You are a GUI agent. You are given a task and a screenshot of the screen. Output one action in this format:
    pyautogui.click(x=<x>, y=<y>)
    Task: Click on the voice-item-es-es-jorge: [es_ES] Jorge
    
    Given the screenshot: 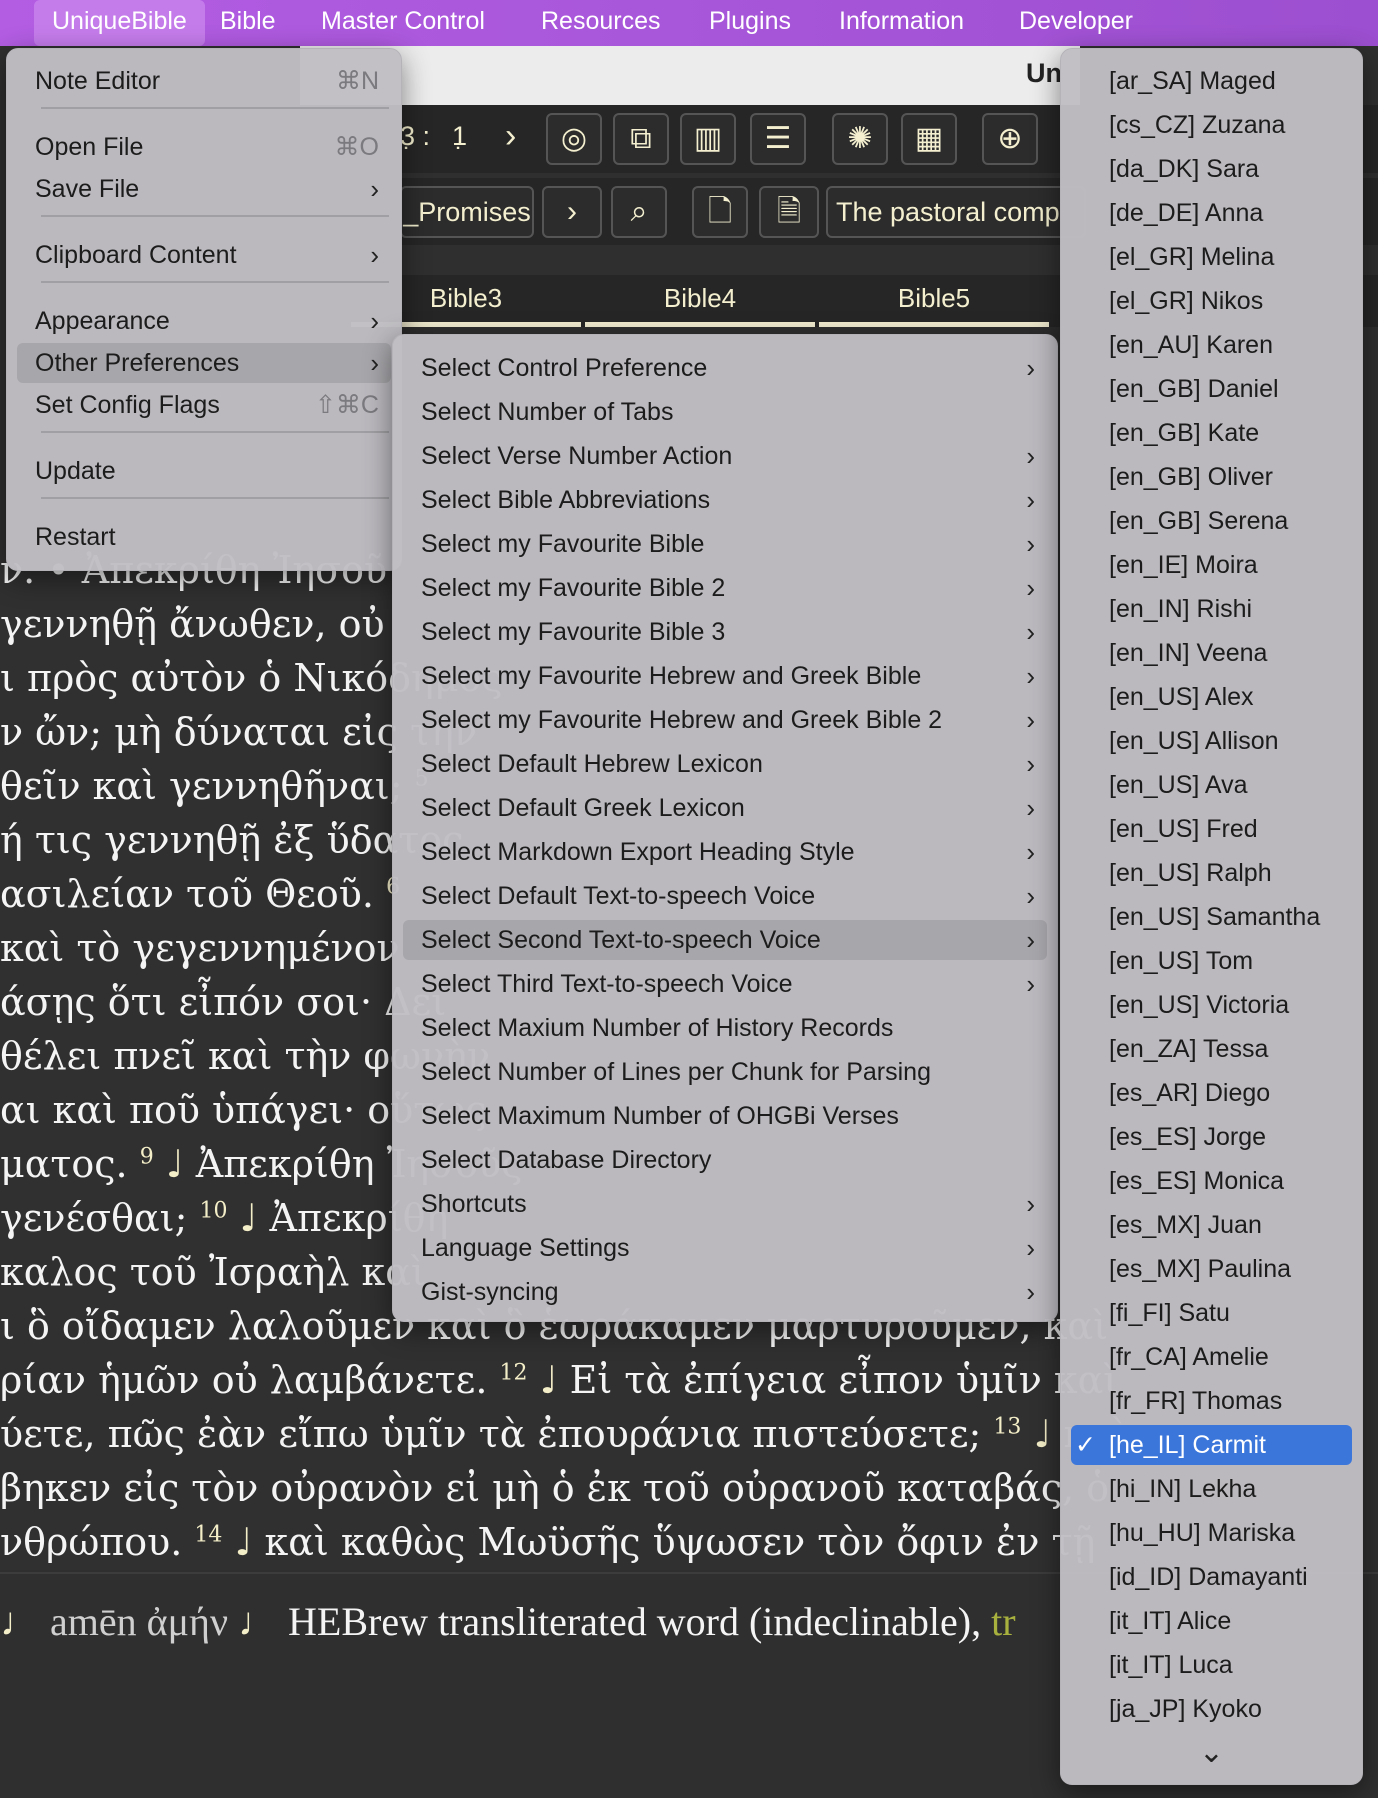 What is the action you would take?
    pyautogui.click(x=1211, y=1137)
    